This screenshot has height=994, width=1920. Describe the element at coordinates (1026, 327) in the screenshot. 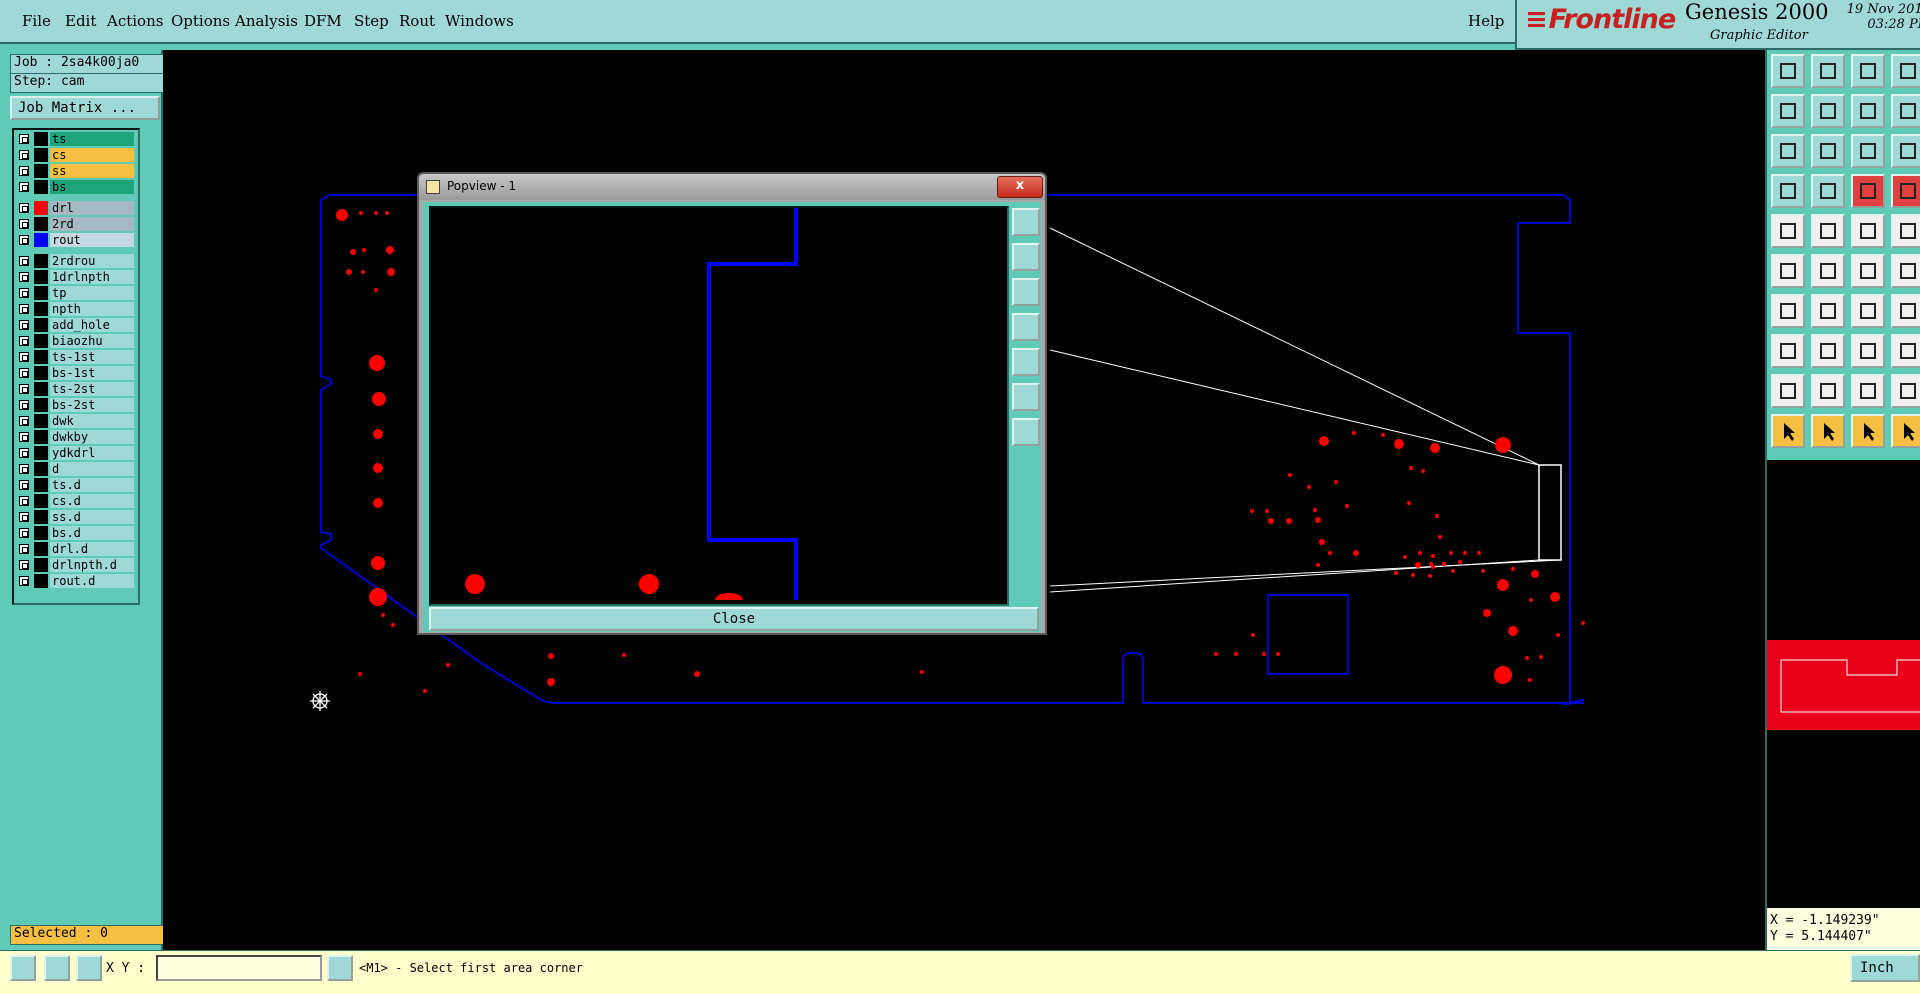

I see `popview-pan-left-button` at that location.